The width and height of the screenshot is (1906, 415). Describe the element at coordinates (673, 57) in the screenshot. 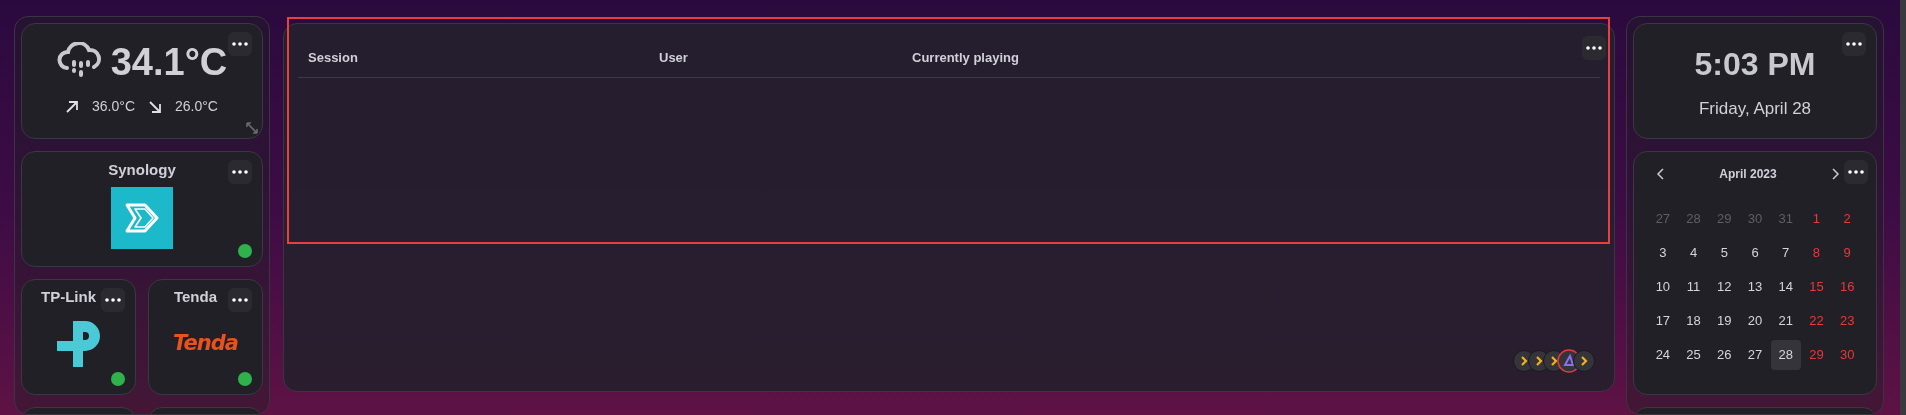

I see `column-header: User` at that location.